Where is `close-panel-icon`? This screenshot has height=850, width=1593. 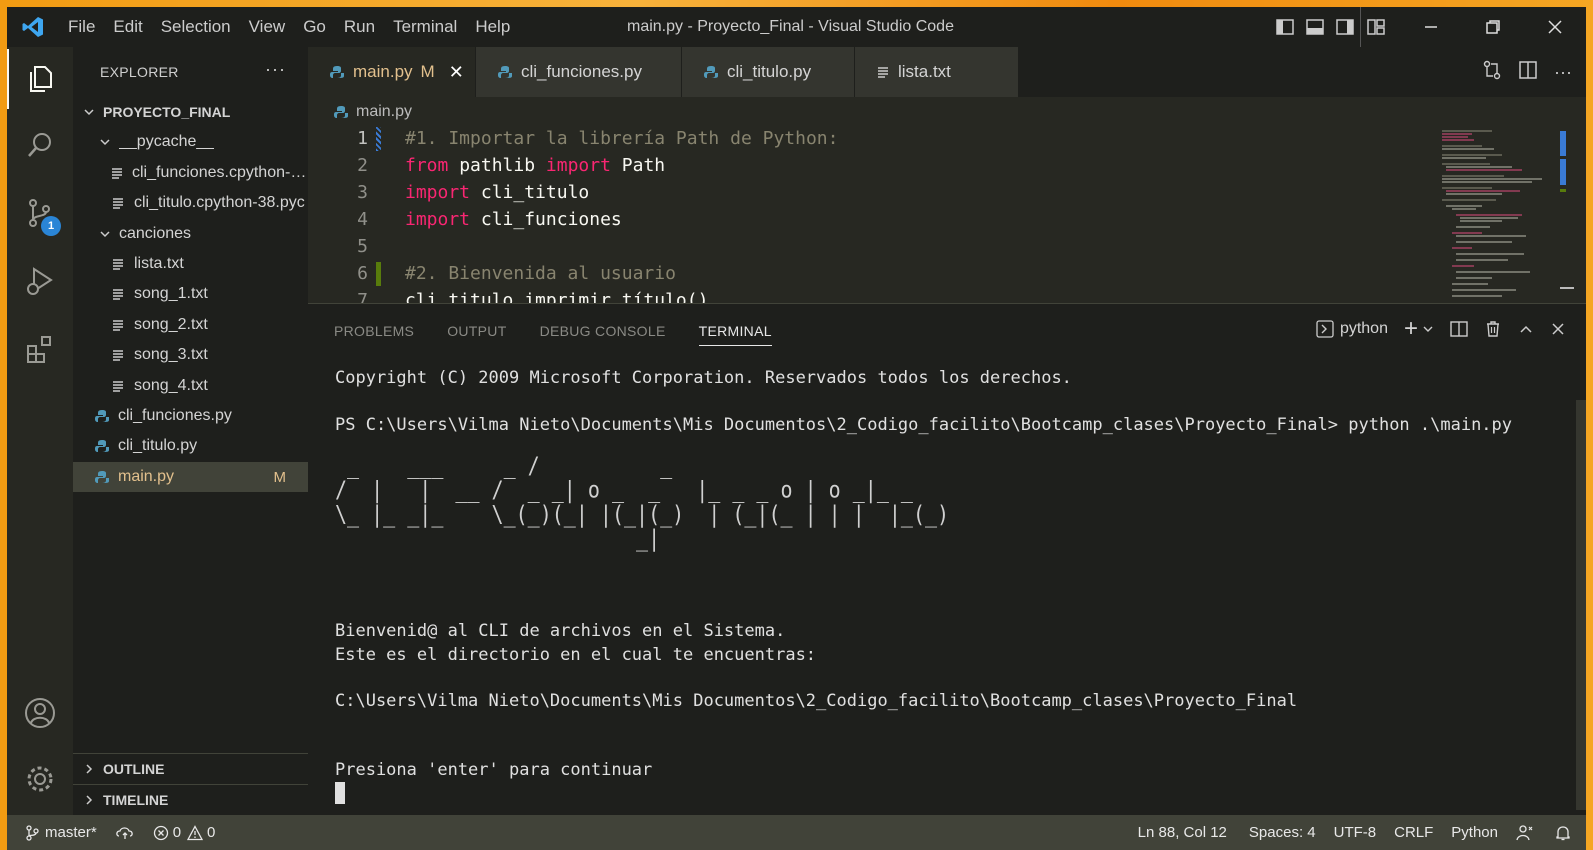 close-panel-icon is located at coordinates (1558, 329).